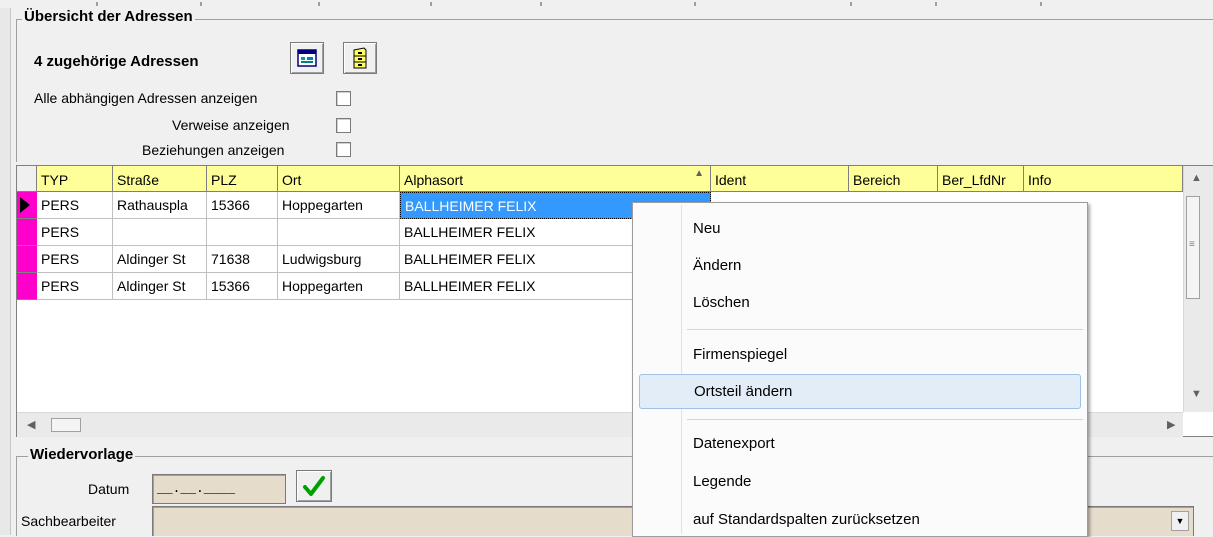 The width and height of the screenshot is (1213, 537). Describe the element at coordinates (1103, 179) in the screenshot. I see `col-header-info: Info` at that location.